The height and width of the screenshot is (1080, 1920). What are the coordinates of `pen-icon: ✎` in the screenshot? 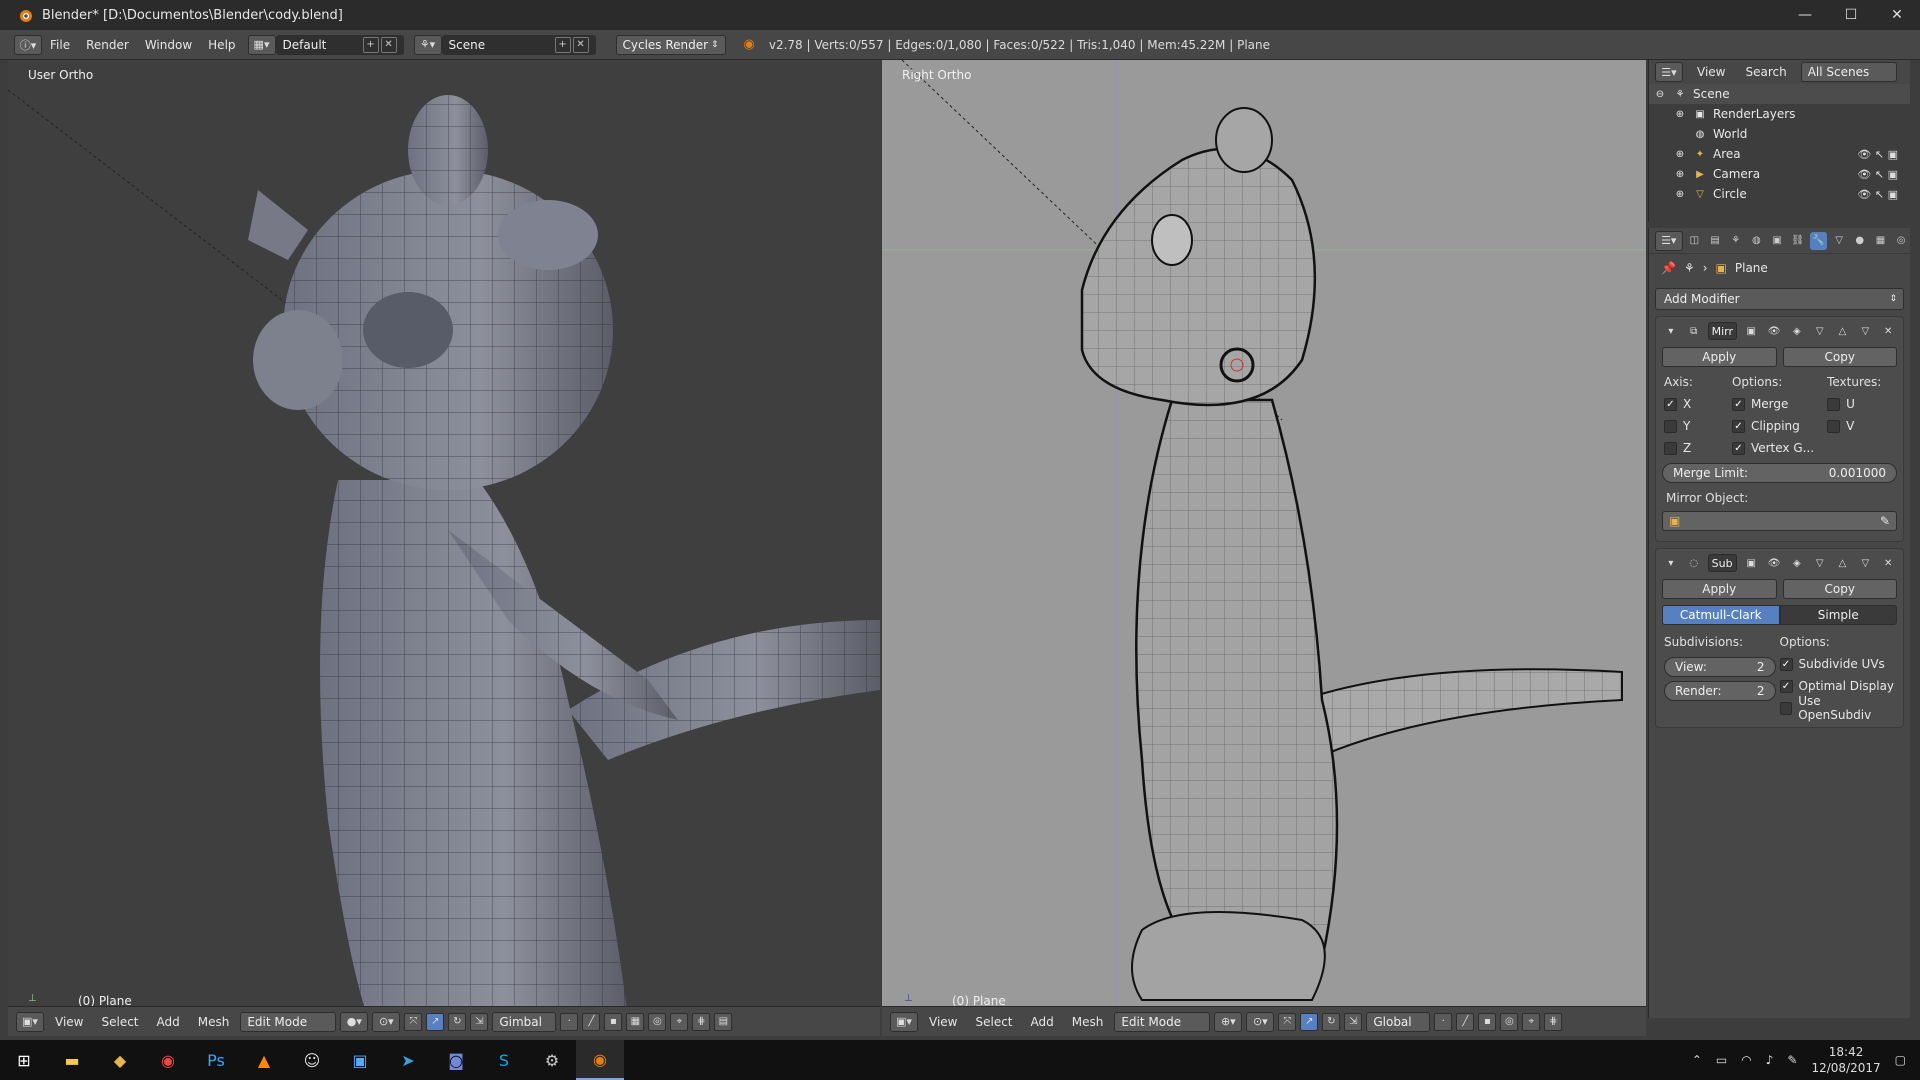 It's located at (1792, 1060).